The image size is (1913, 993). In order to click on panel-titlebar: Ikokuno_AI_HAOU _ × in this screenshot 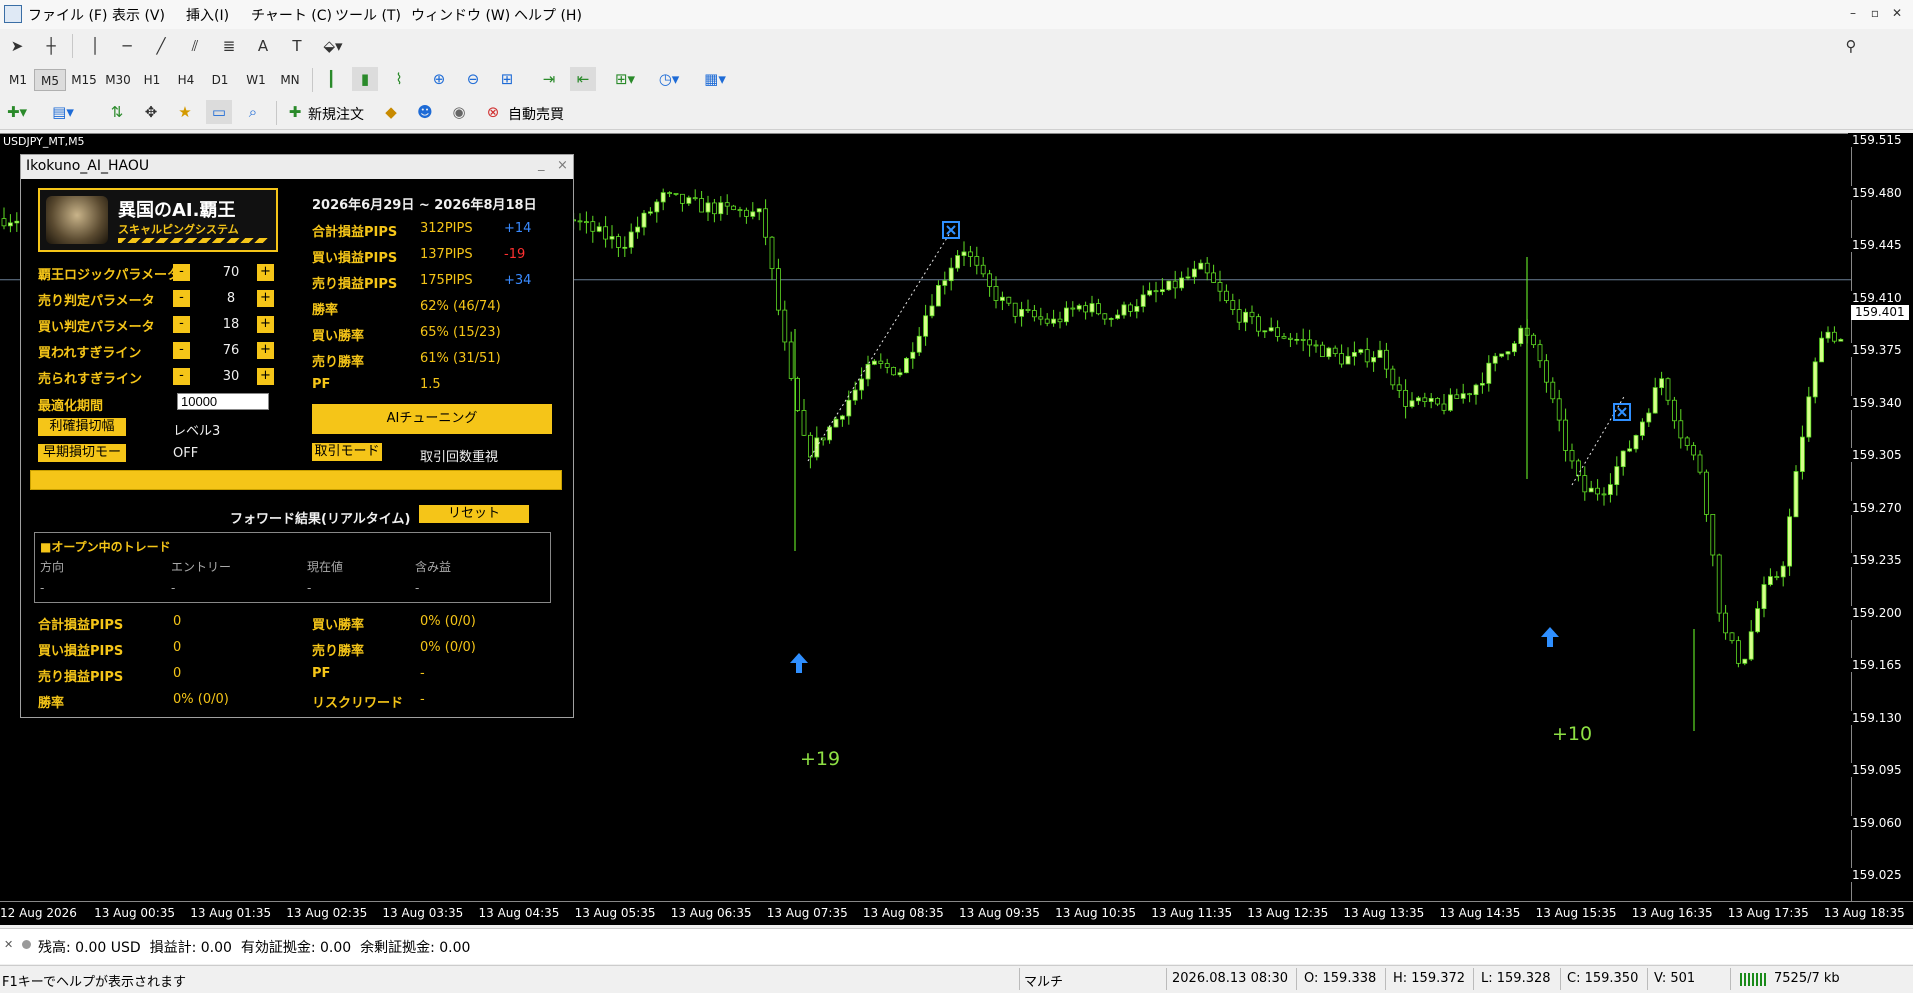, I will do `click(297, 167)`.